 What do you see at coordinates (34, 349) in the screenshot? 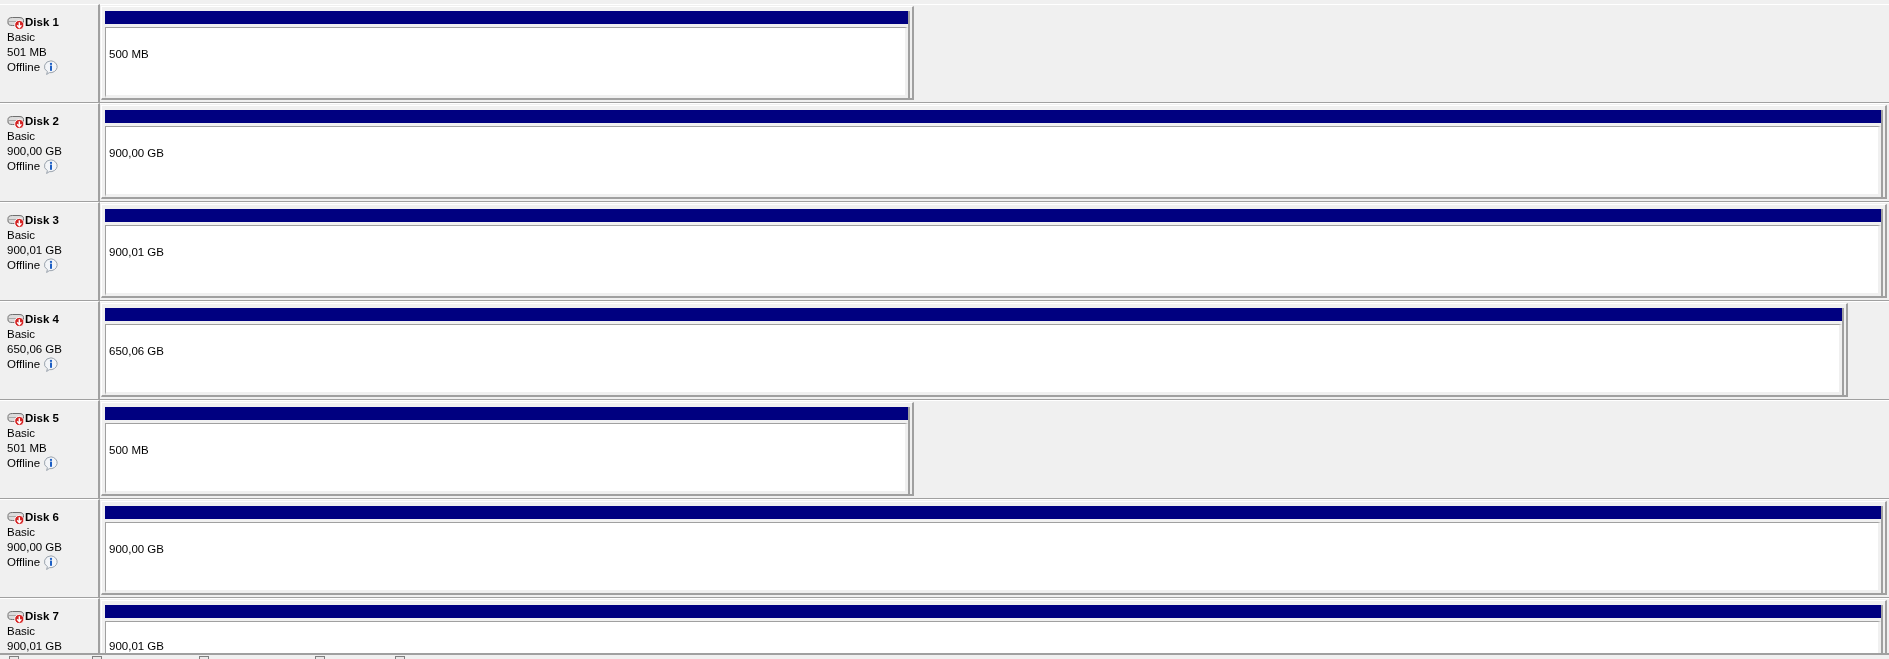
I see `disk-capacity: 650,06 GB` at bounding box center [34, 349].